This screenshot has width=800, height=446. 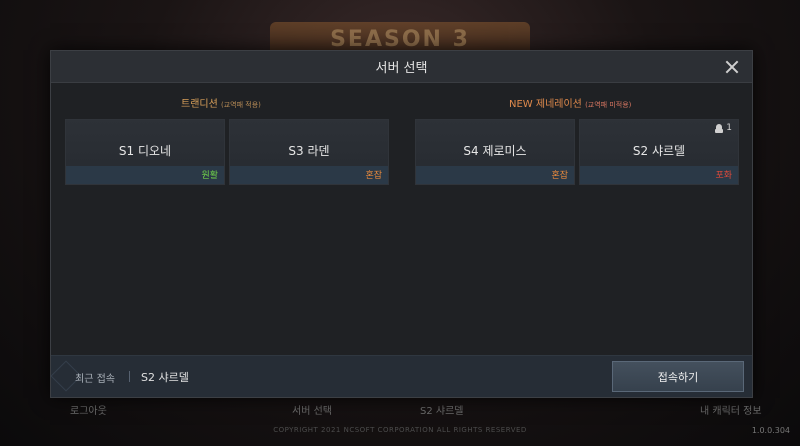 I want to click on recent-connection-server: S2 샤르델, so click(x=165, y=377).